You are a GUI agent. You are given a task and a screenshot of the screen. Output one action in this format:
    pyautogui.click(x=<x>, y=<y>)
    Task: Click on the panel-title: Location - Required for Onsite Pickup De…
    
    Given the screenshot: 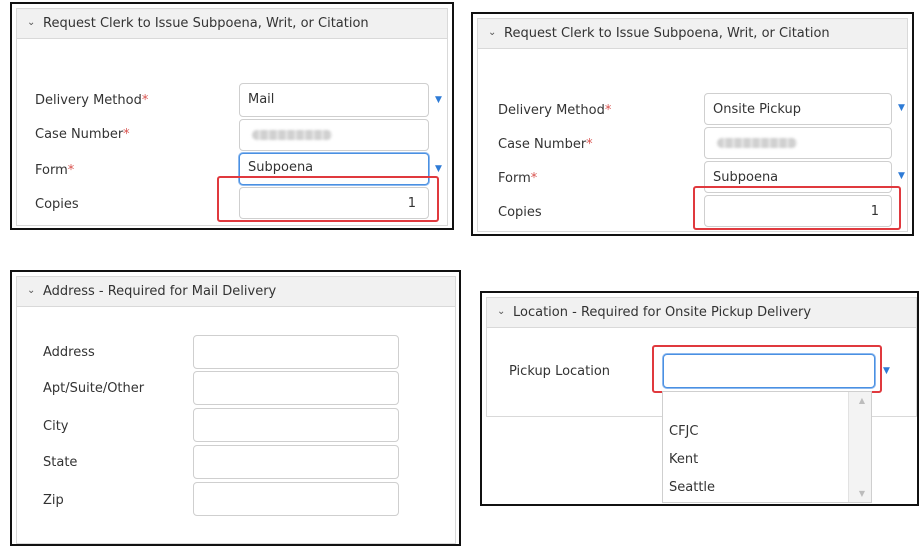 What is the action you would take?
    pyautogui.click(x=662, y=312)
    